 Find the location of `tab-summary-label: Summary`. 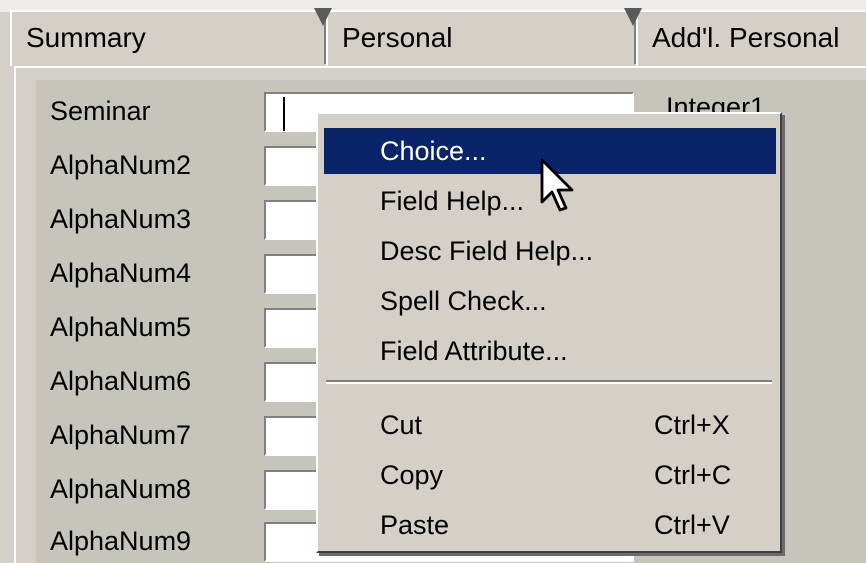

tab-summary-label: Summary is located at coordinates (86, 37).